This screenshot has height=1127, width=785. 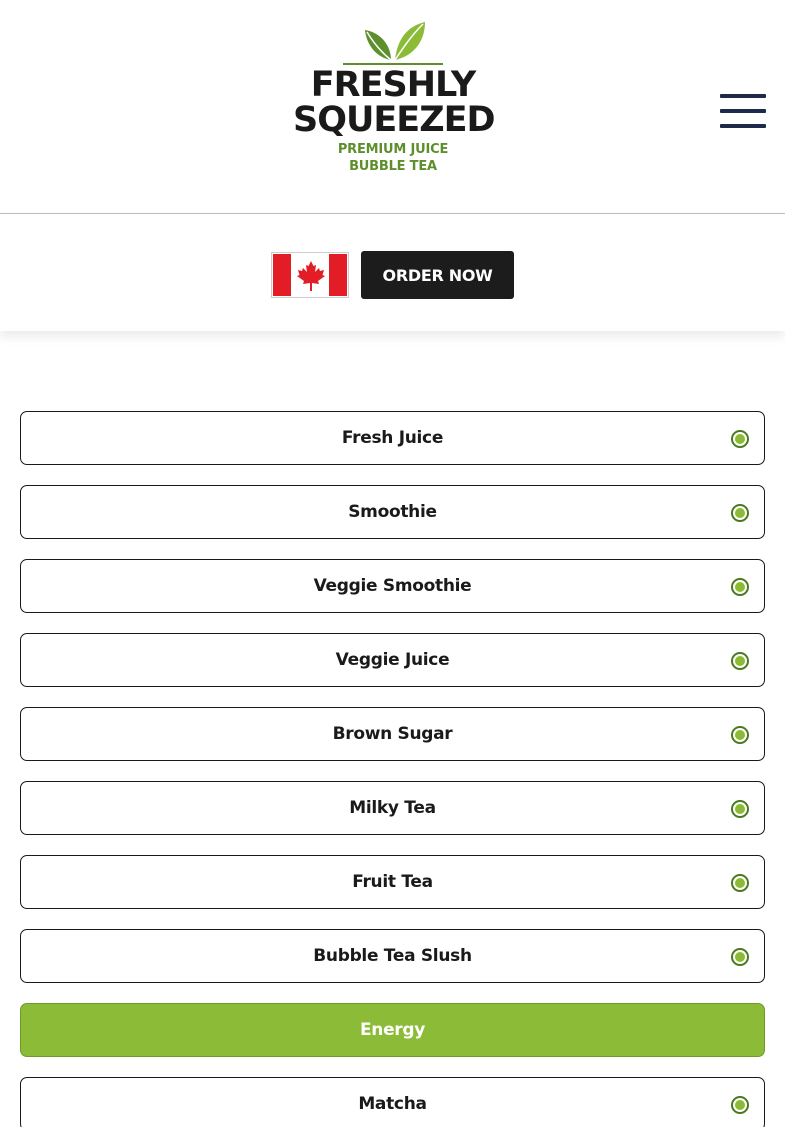 I want to click on category-fresh-juice: Fresh Juice, so click(x=392, y=438).